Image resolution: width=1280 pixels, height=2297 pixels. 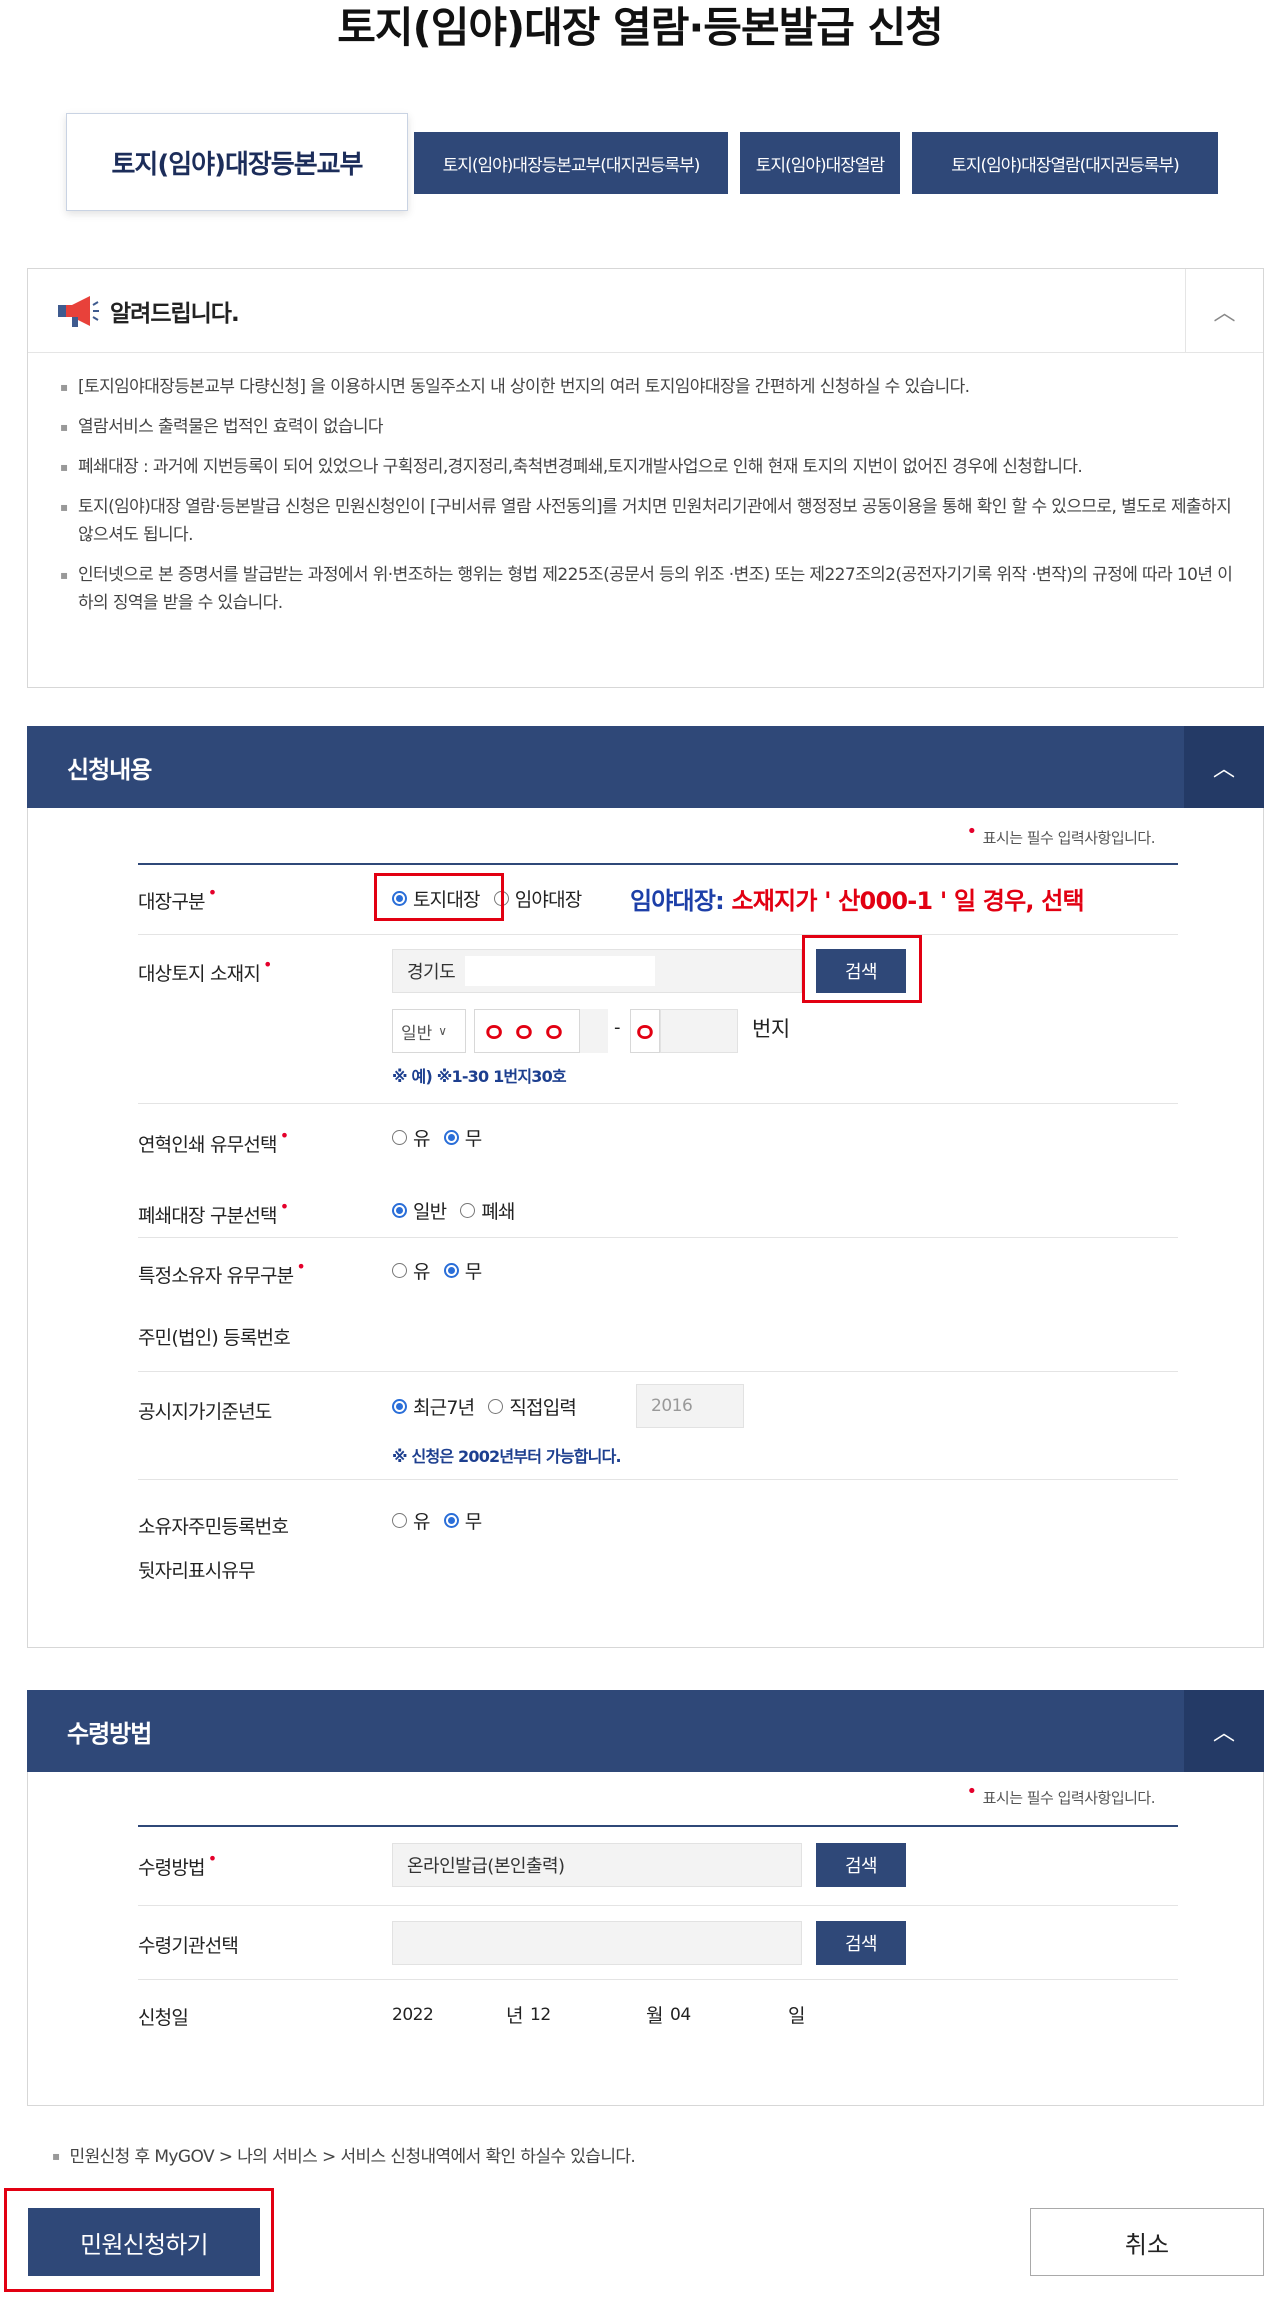 I want to click on cancel-button: 취소, so click(x=1147, y=2242).